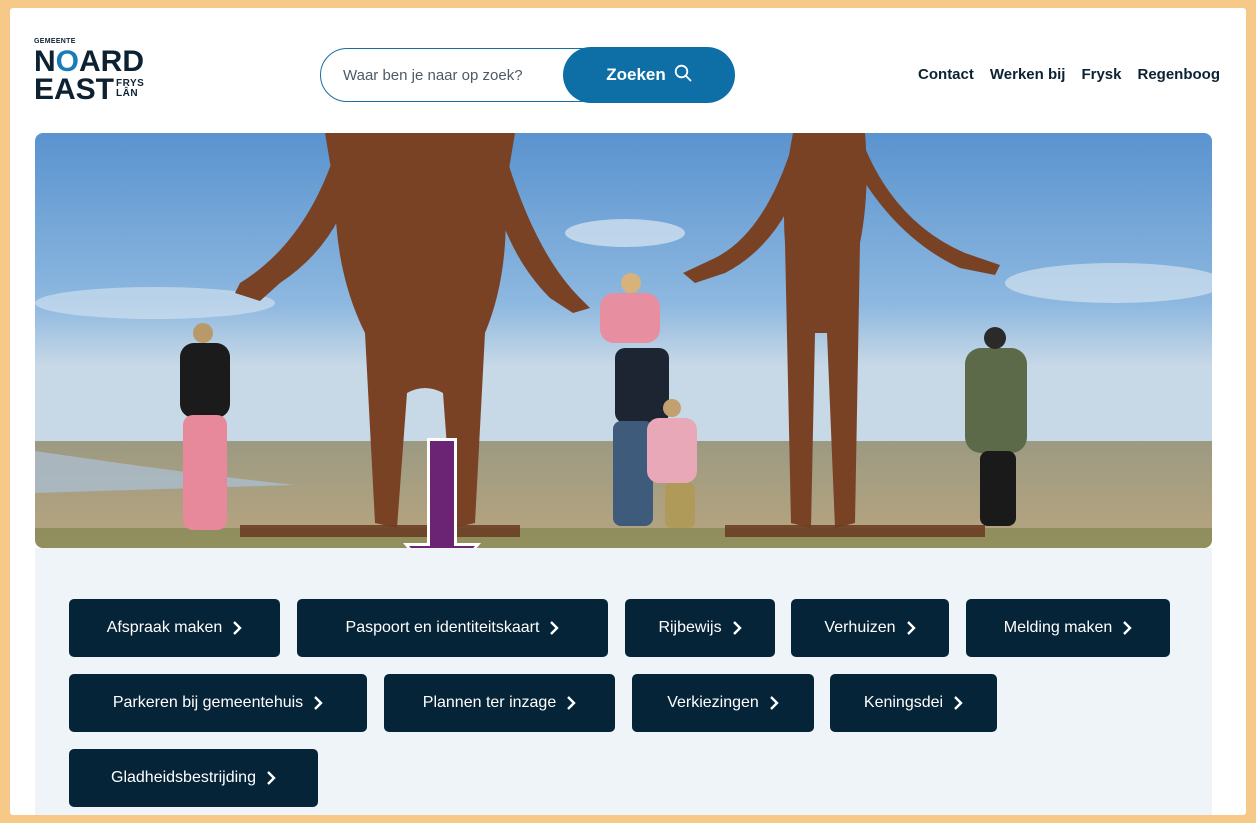 The width and height of the screenshot is (1256, 823). I want to click on nav-frysk: Frysk, so click(1101, 74).